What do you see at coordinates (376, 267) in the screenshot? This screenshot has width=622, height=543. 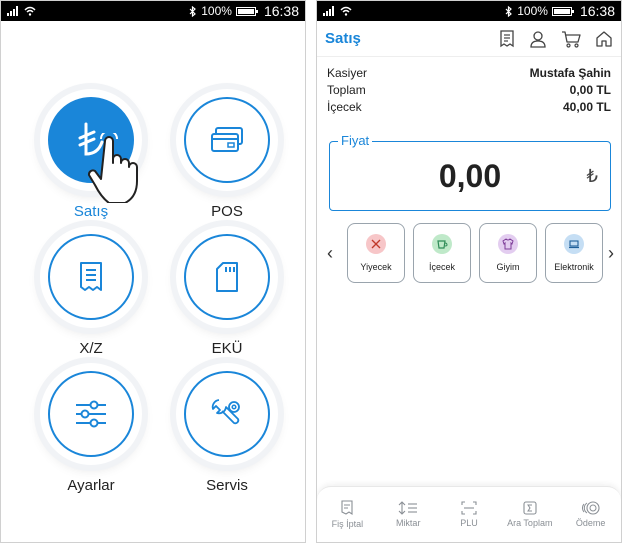 I see `category-label: Yiyecek` at bounding box center [376, 267].